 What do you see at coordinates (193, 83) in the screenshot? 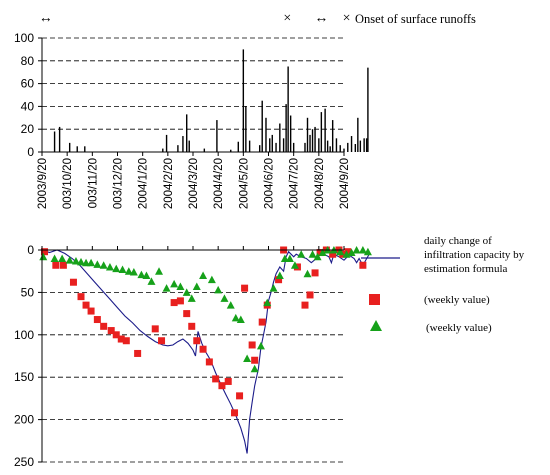
I see `top-chart-grid` at bounding box center [193, 83].